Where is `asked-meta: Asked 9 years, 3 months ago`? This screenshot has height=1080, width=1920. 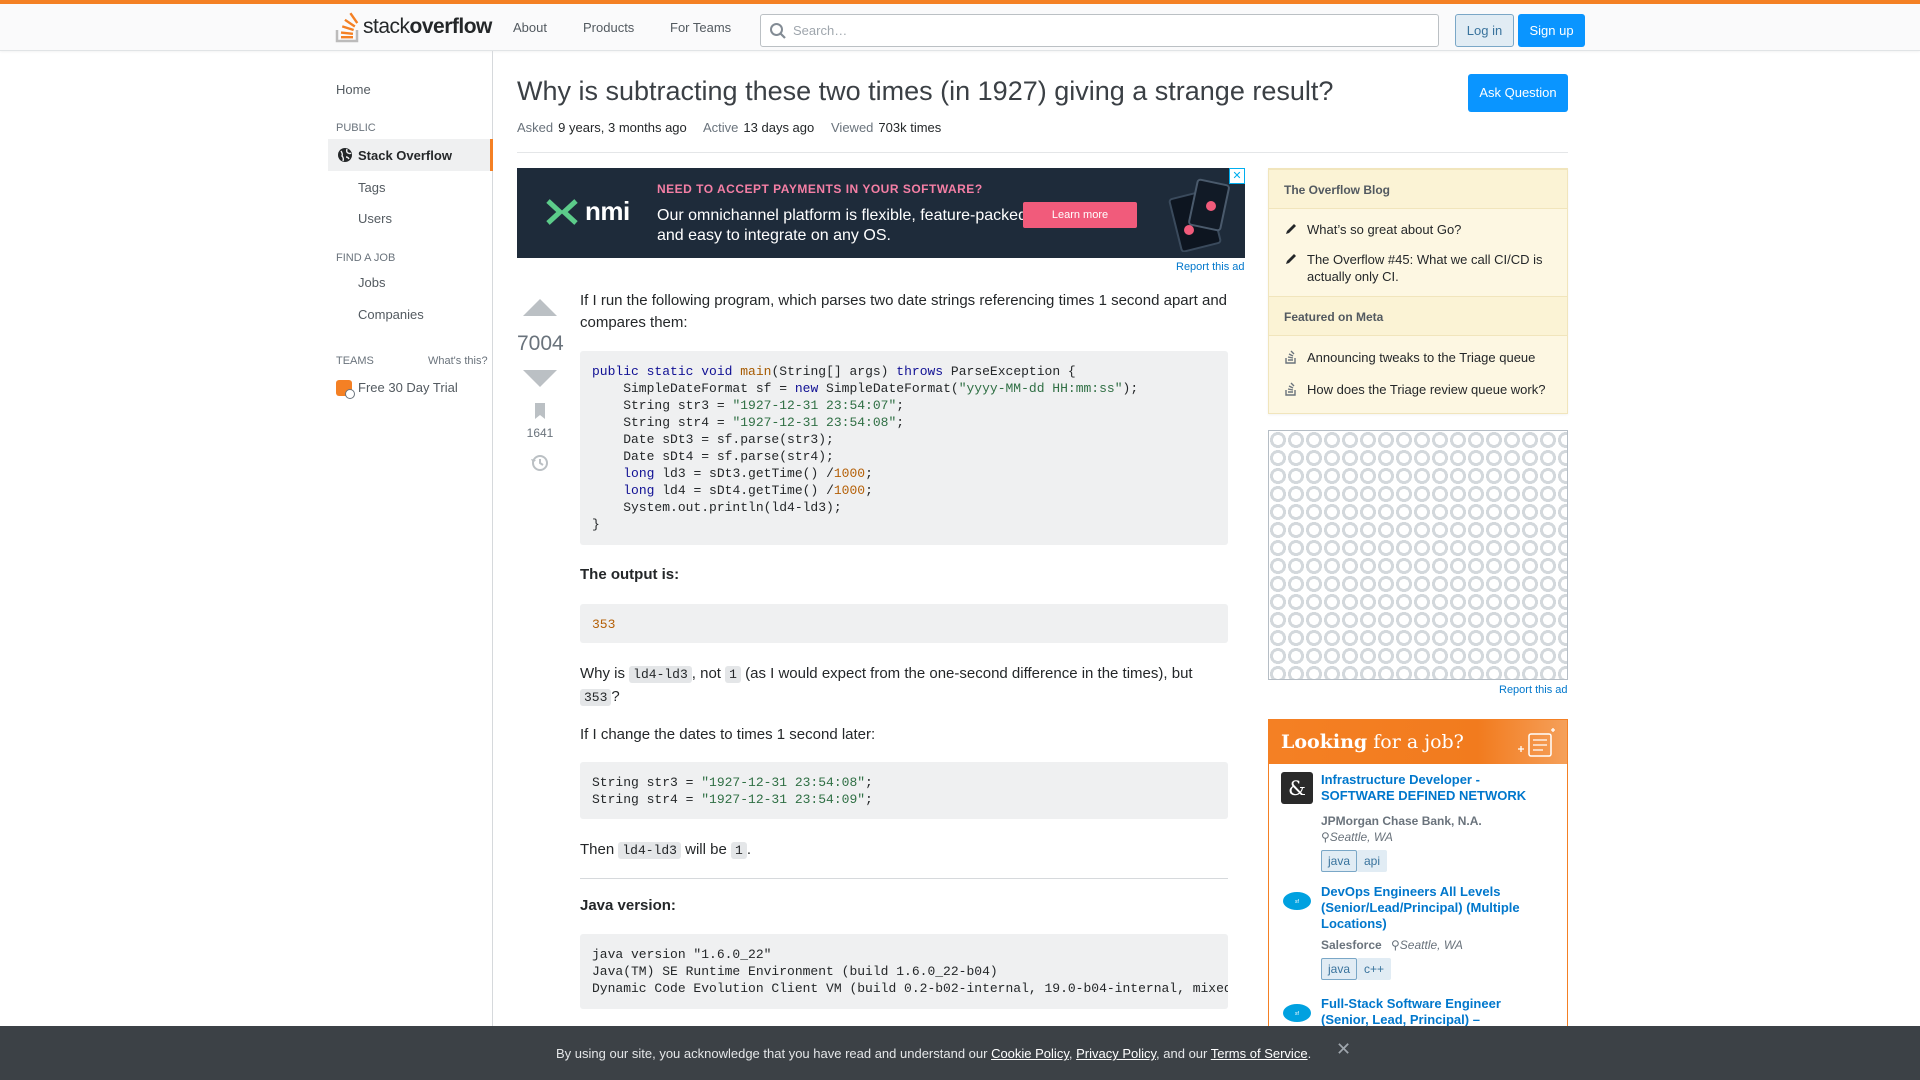 asked-meta: Asked 9 years, 3 months ago is located at coordinates (602, 127).